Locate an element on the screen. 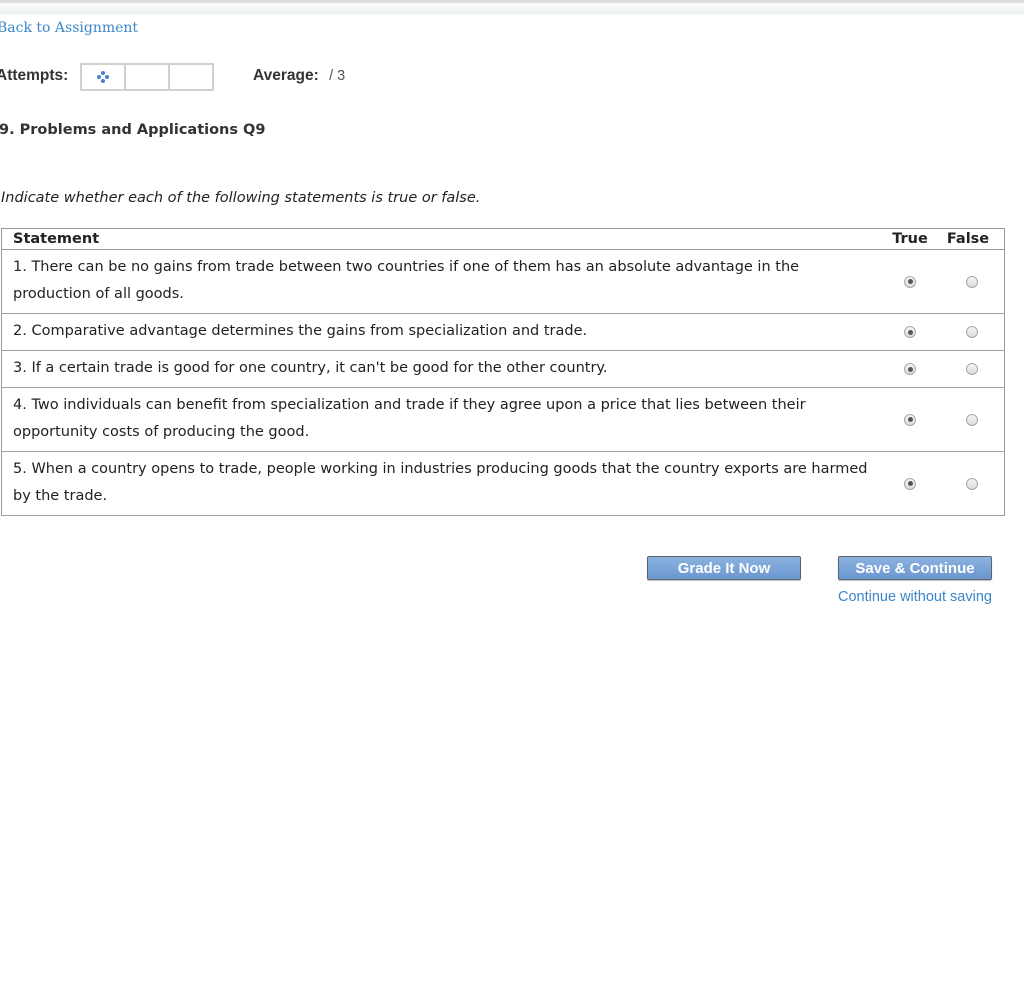  loading-dots-icon is located at coordinates (103, 77).